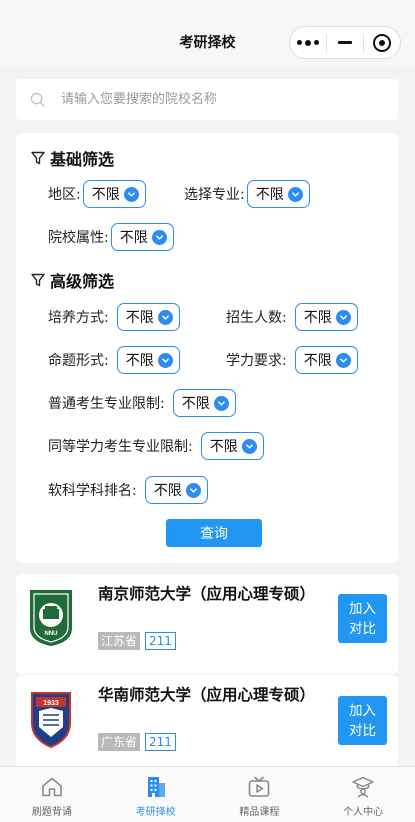  I want to click on major-dropdown: 不限, so click(278, 194).